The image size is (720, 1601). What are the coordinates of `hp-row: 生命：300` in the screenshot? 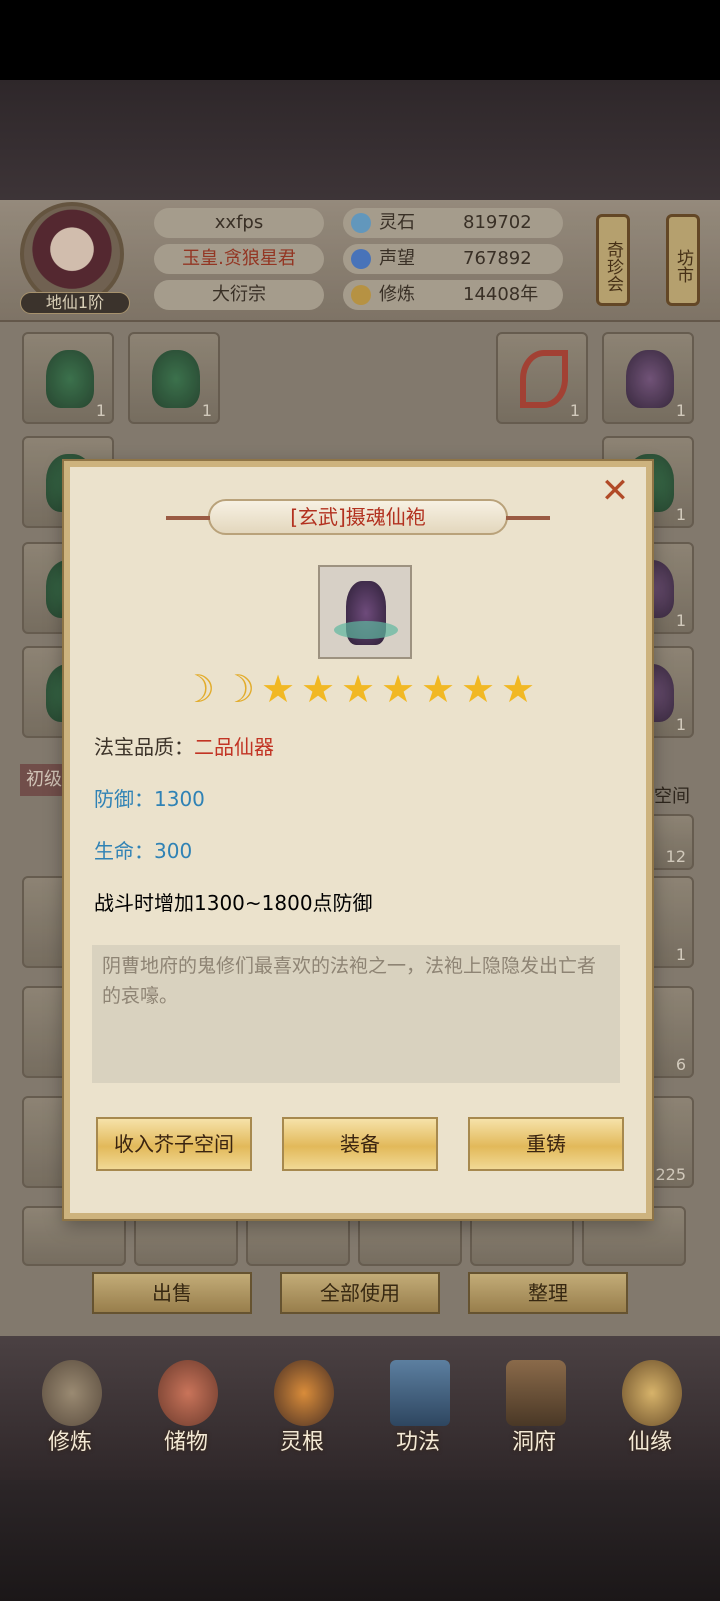 It's located at (143, 851).